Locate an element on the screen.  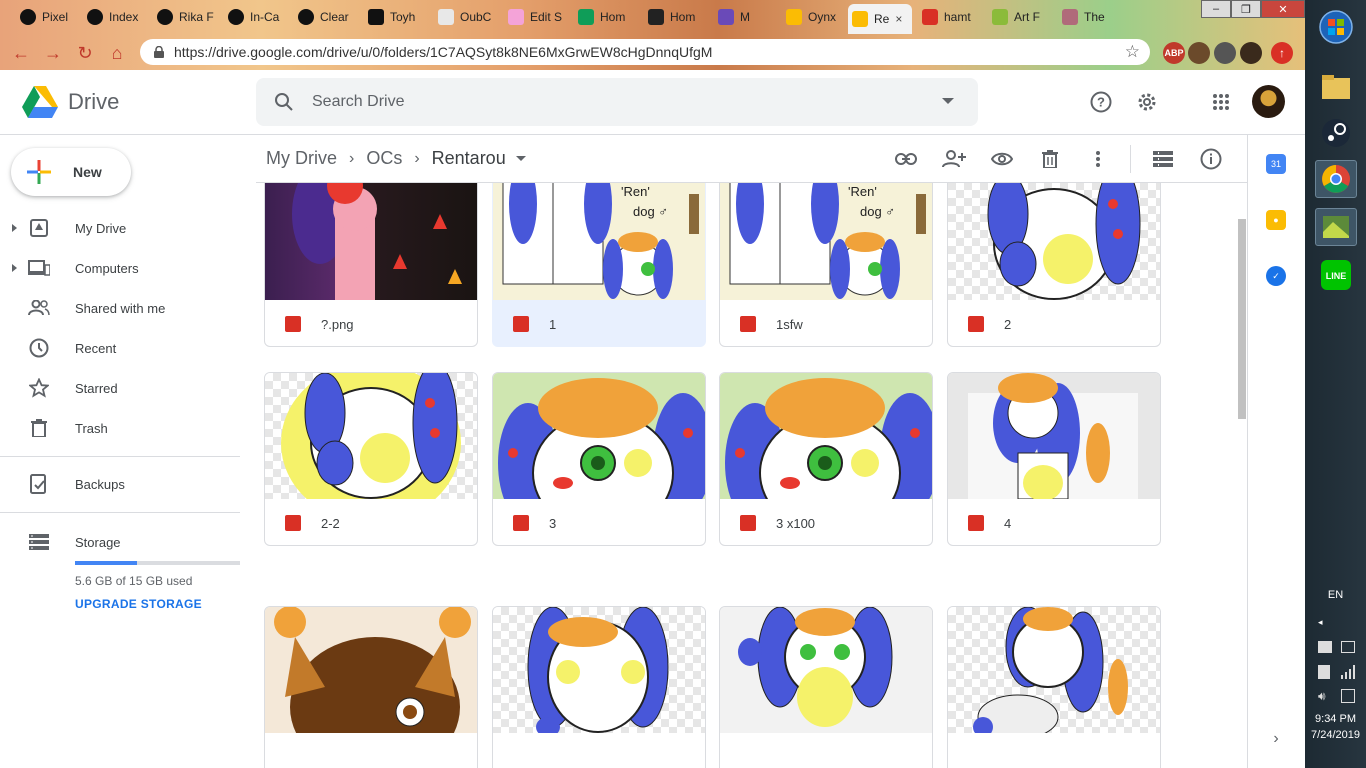
file-card: 'Ren' dog ♂ 1 is located at coordinates (599, 265).